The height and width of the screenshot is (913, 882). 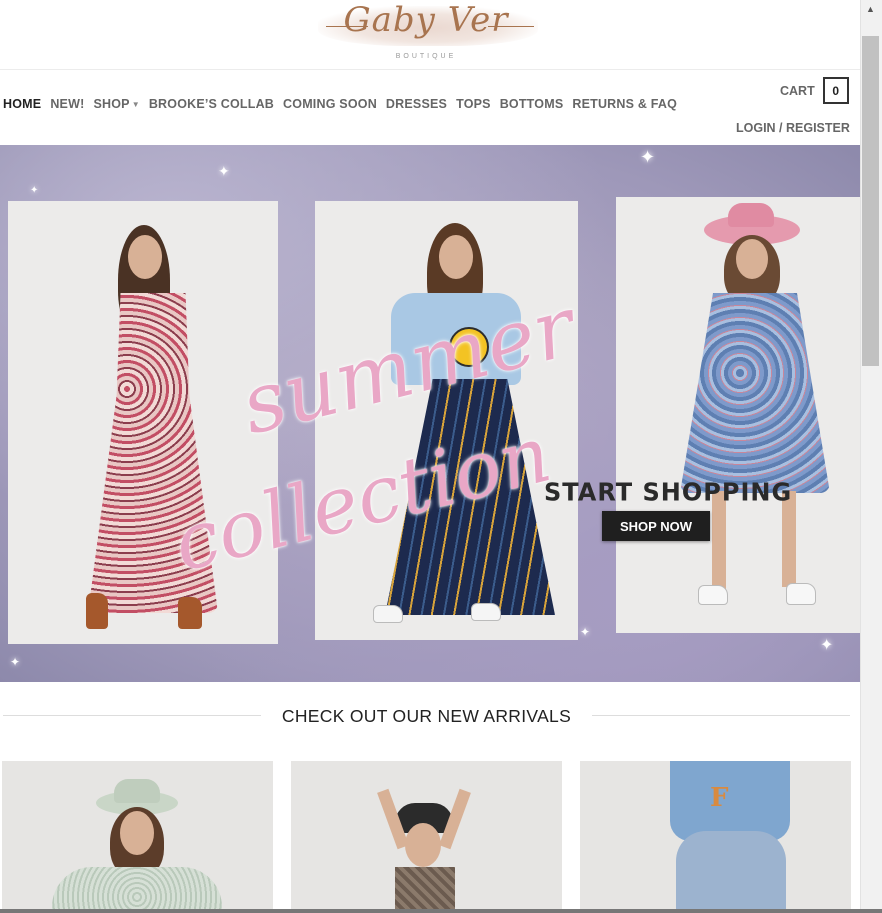 I want to click on graphic-tee, so click(x=730, y=801).